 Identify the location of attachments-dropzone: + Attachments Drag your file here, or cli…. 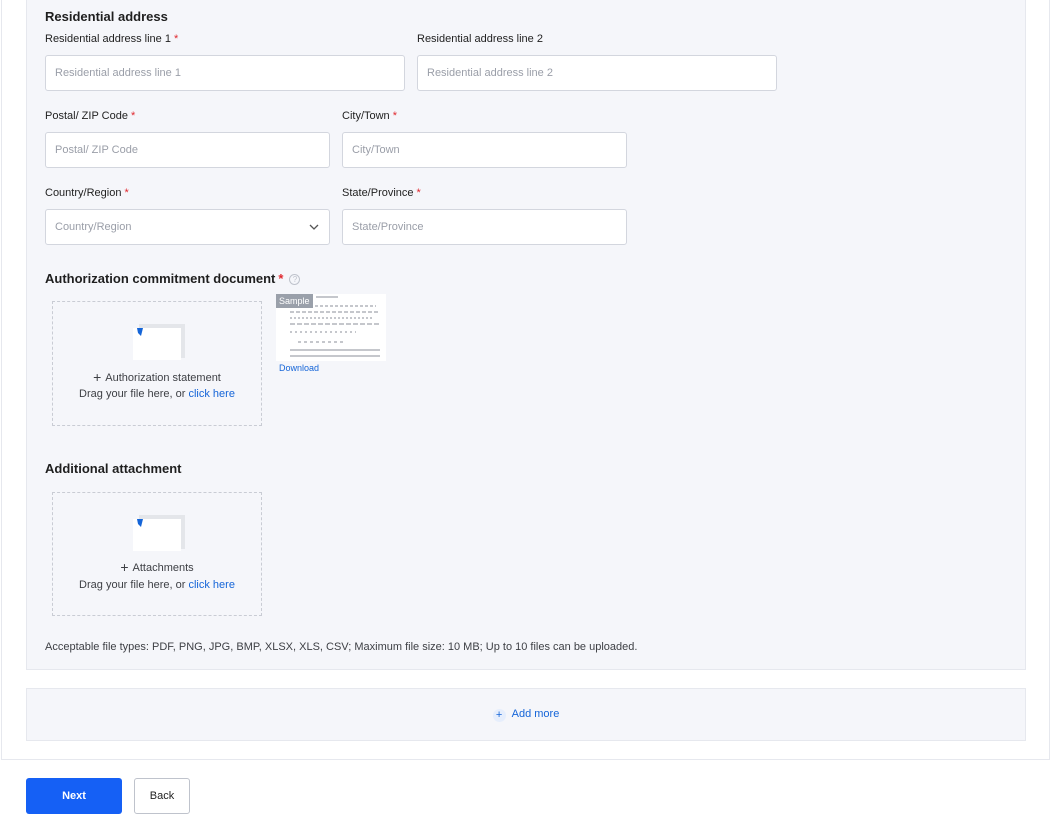
(157, 554).